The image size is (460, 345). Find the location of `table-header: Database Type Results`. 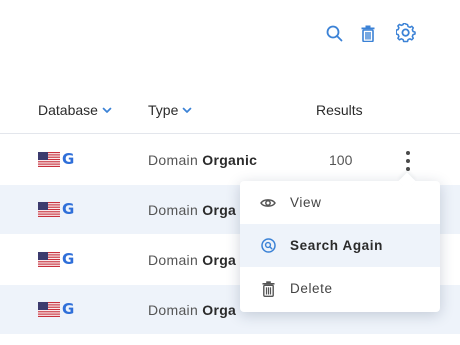

table-header: Database Type Results is located at coordinates (230, 110).